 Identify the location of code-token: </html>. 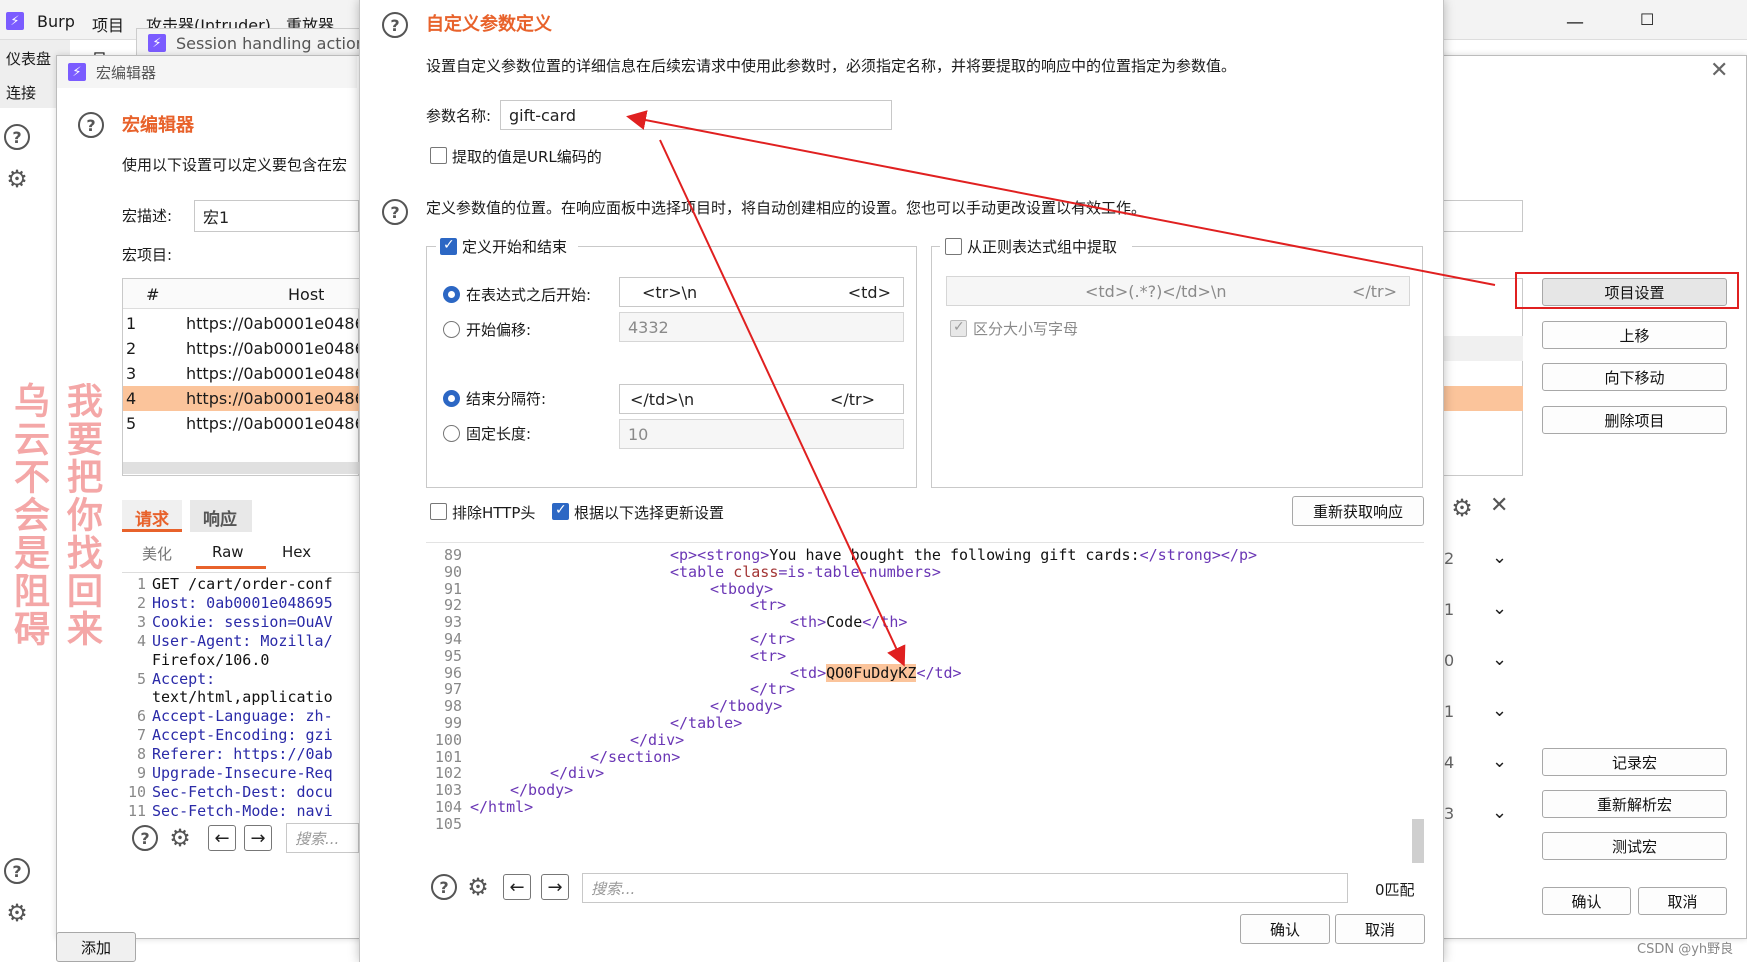
(502, 807).